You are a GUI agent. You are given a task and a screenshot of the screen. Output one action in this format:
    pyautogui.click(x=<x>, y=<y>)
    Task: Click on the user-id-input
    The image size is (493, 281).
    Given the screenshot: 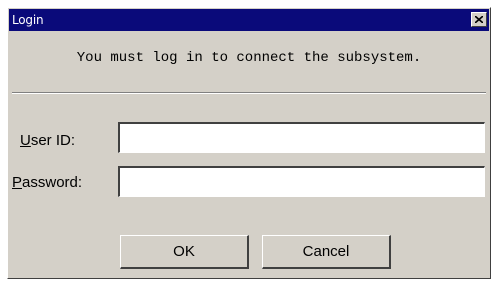 What is the action you would take?
    pyautogui.click(x=301, y=137)
    